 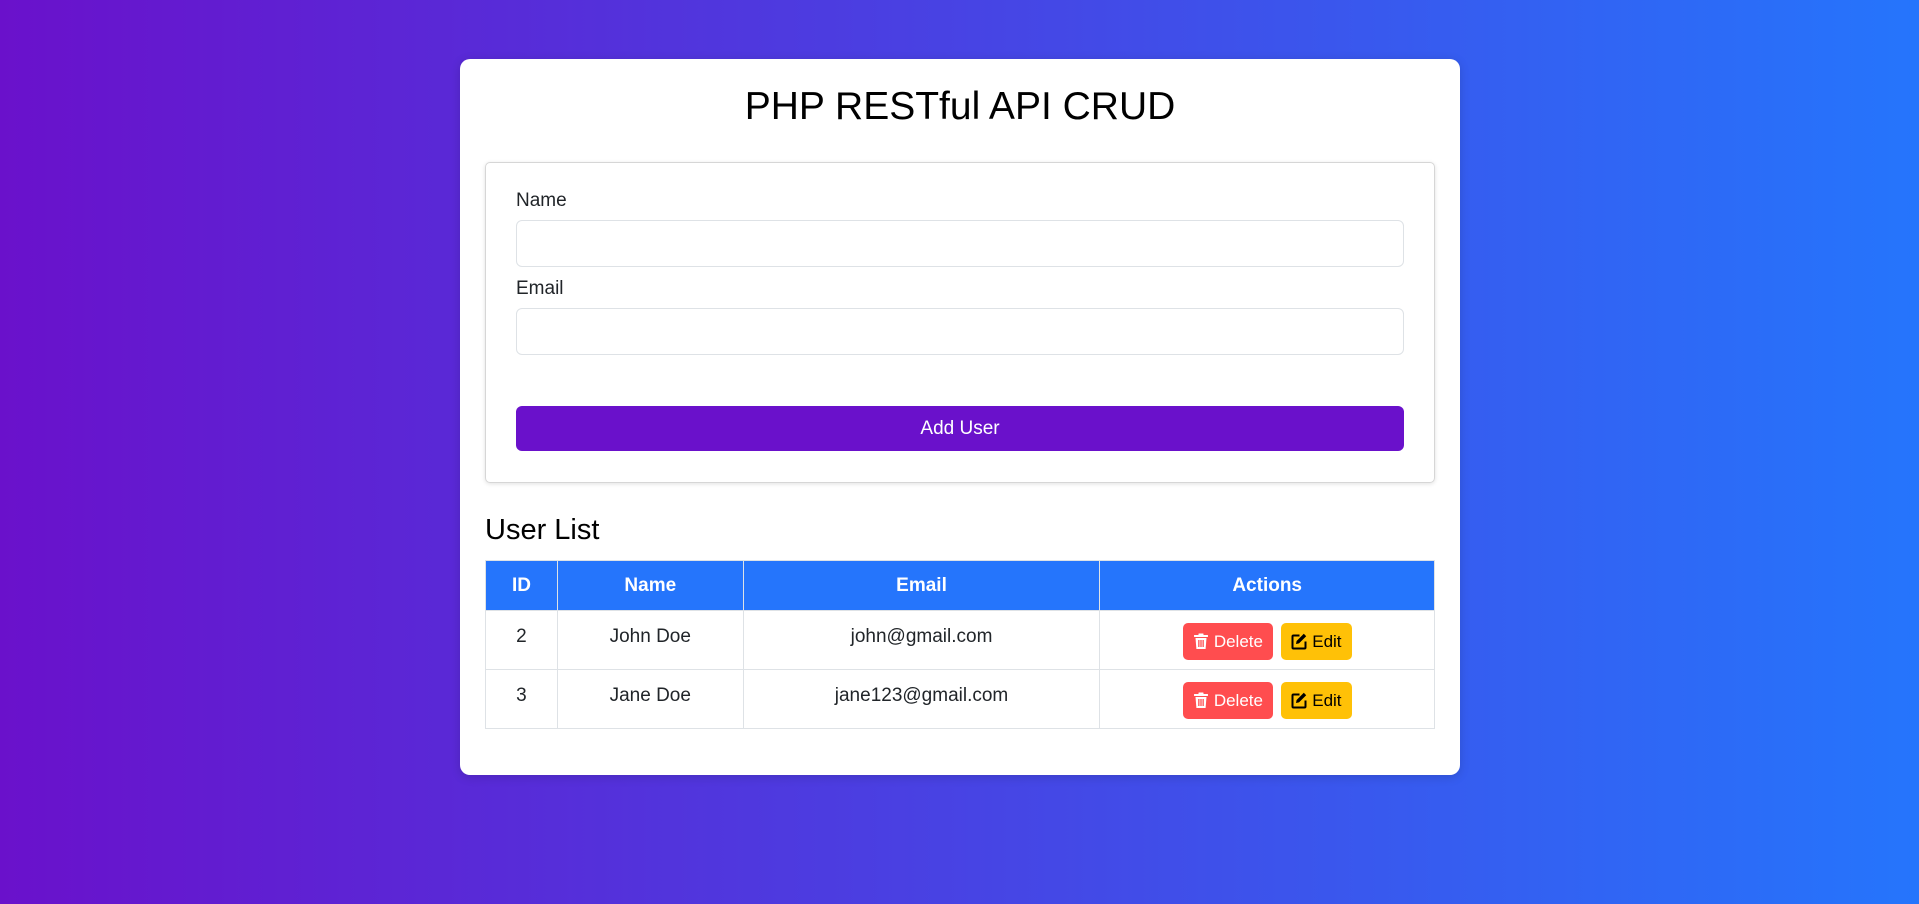 I want to click on column-header-id: ID, so click(x=521, y=585).